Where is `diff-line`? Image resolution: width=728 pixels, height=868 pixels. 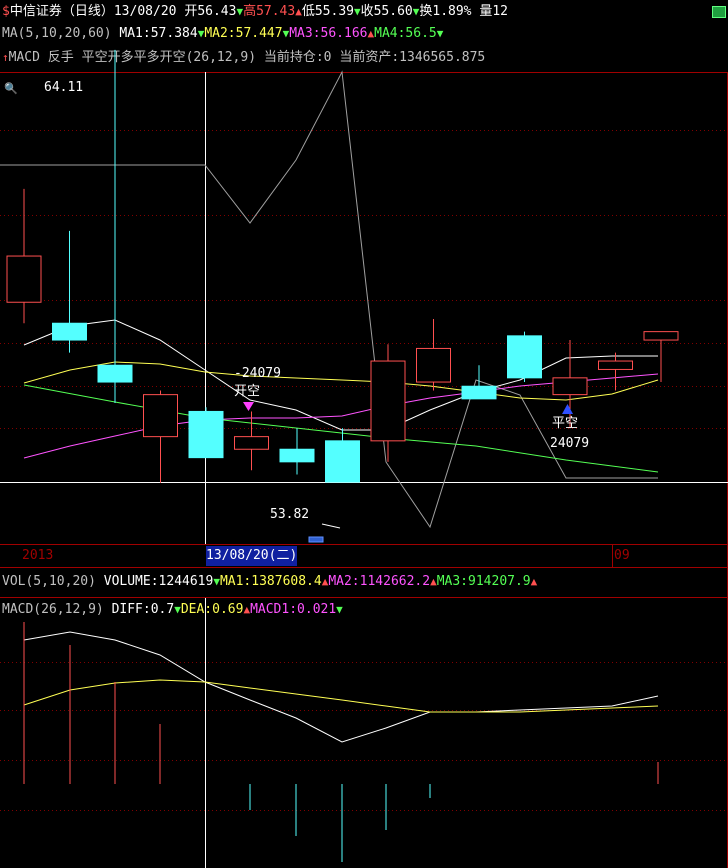
diff-line is located at coordinates (341, 687).